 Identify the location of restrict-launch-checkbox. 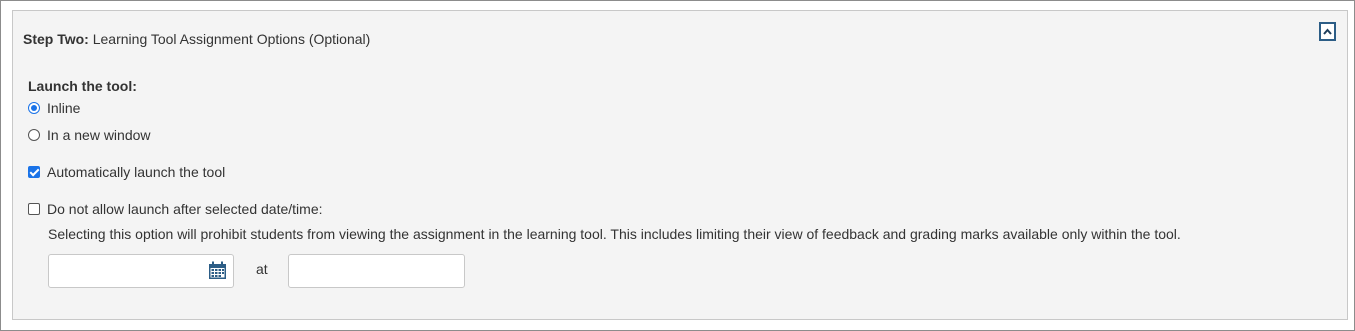
(34, 209).